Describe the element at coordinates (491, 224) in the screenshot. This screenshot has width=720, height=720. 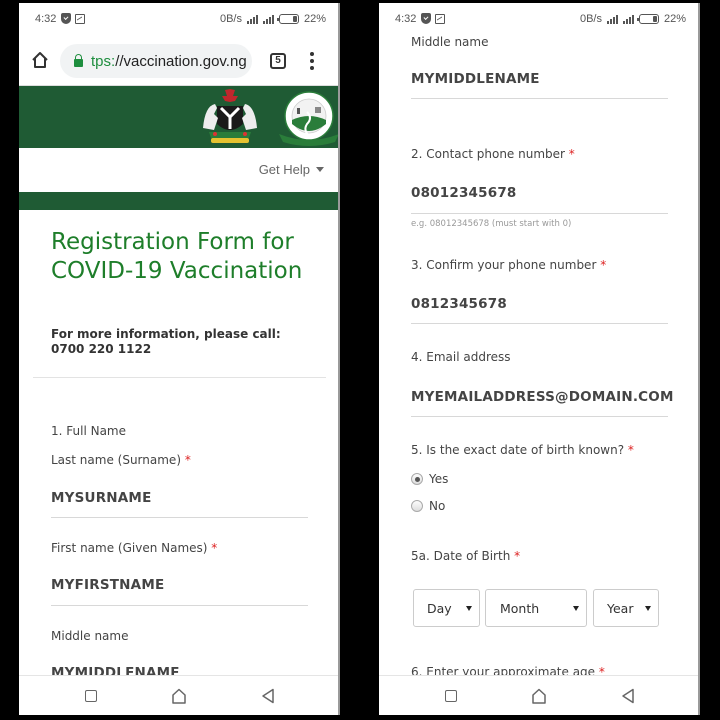
I see `phone-hint: e.g. 08012345678 (must start with 0)` at that location.